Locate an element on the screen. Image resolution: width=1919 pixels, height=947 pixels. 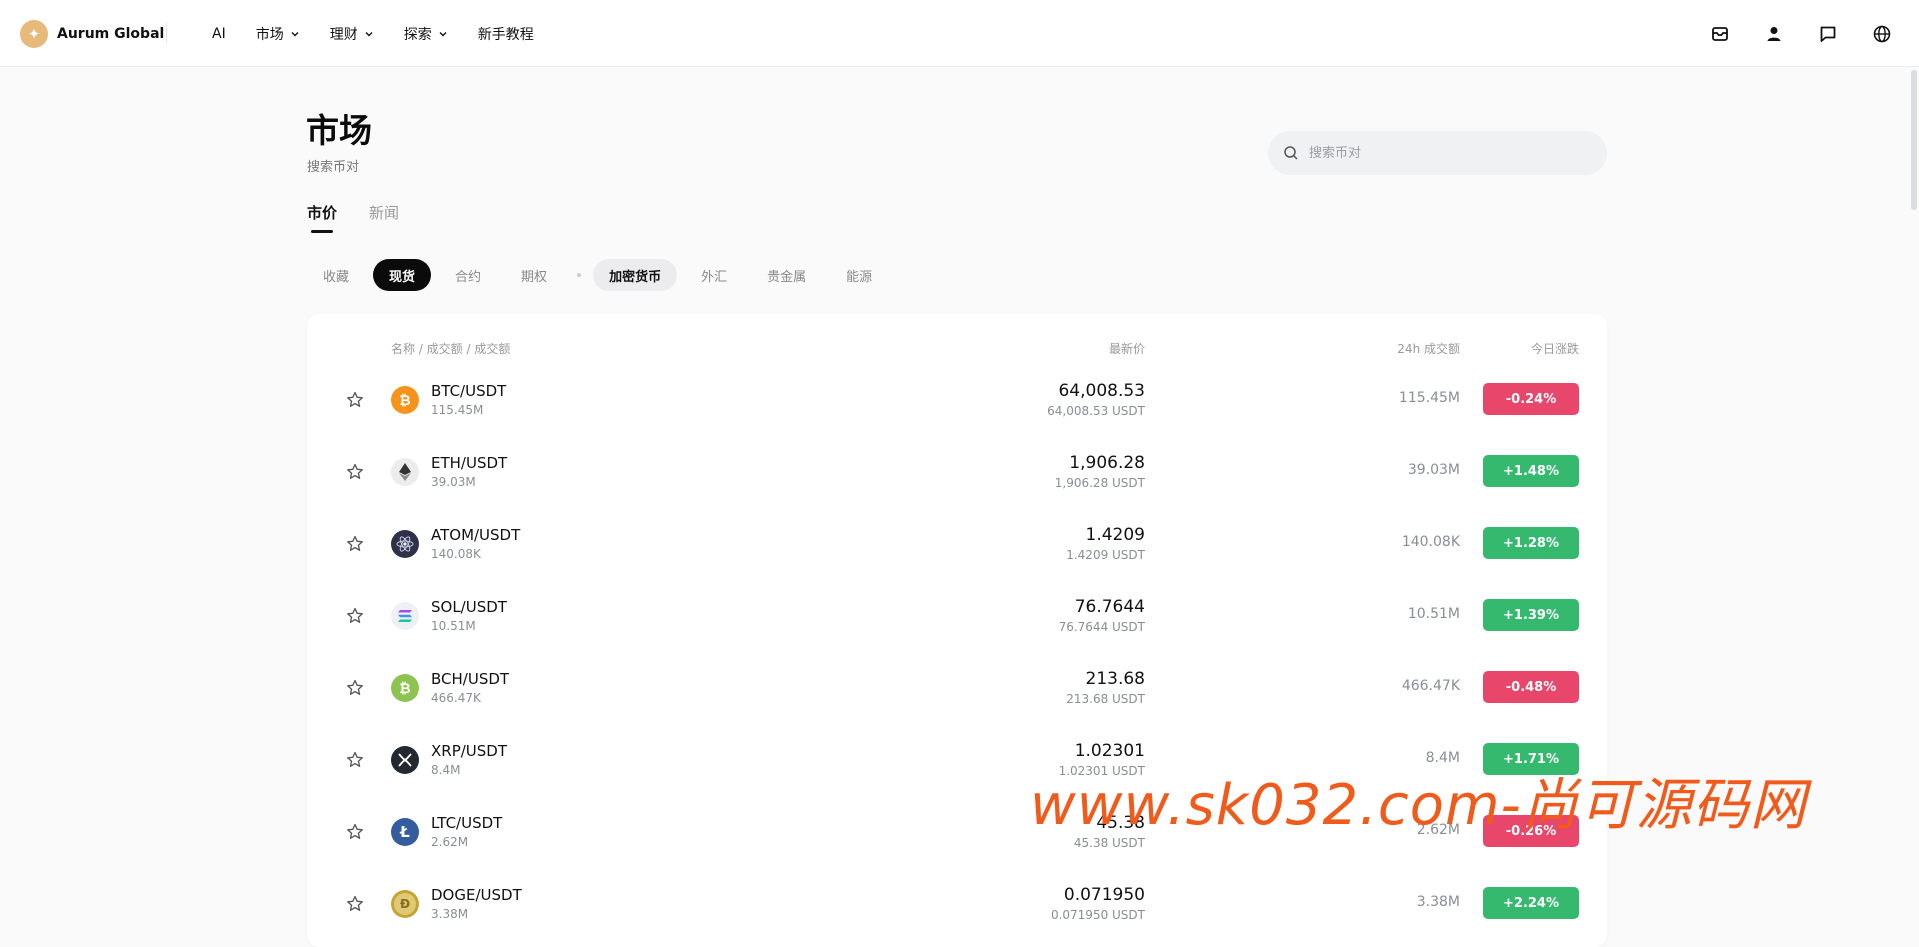
main-nav: AI 市场 理财 探索 新手教程 is located at coordinates (388, 33).